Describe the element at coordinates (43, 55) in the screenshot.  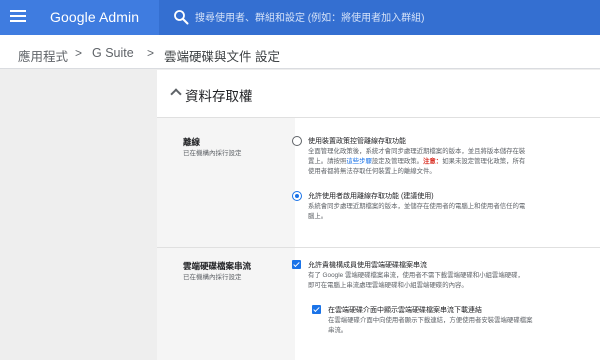
I see `breadcrumb-apps: 應用程式` at that location.